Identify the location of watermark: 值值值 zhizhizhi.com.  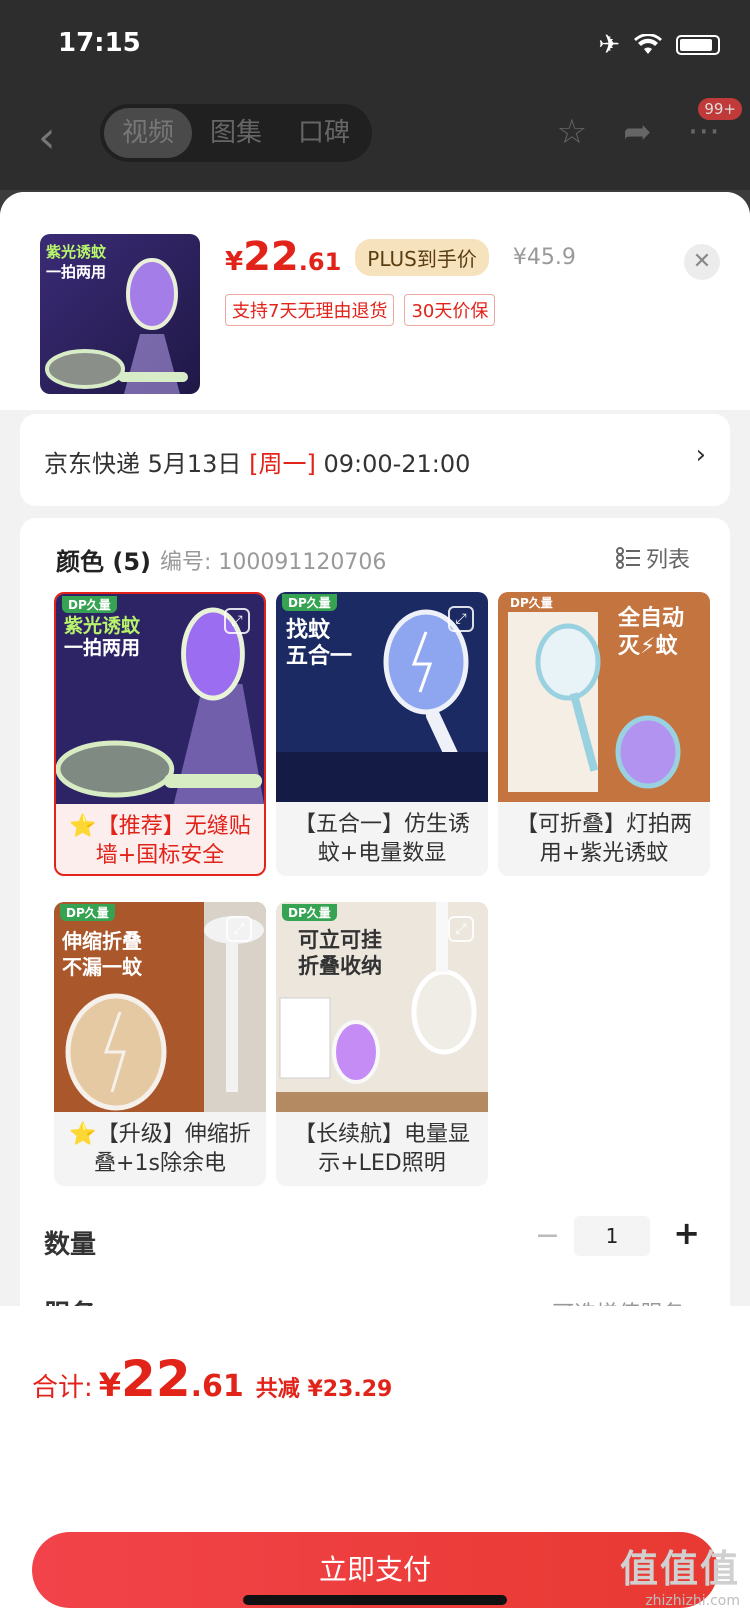
(680, 1573).